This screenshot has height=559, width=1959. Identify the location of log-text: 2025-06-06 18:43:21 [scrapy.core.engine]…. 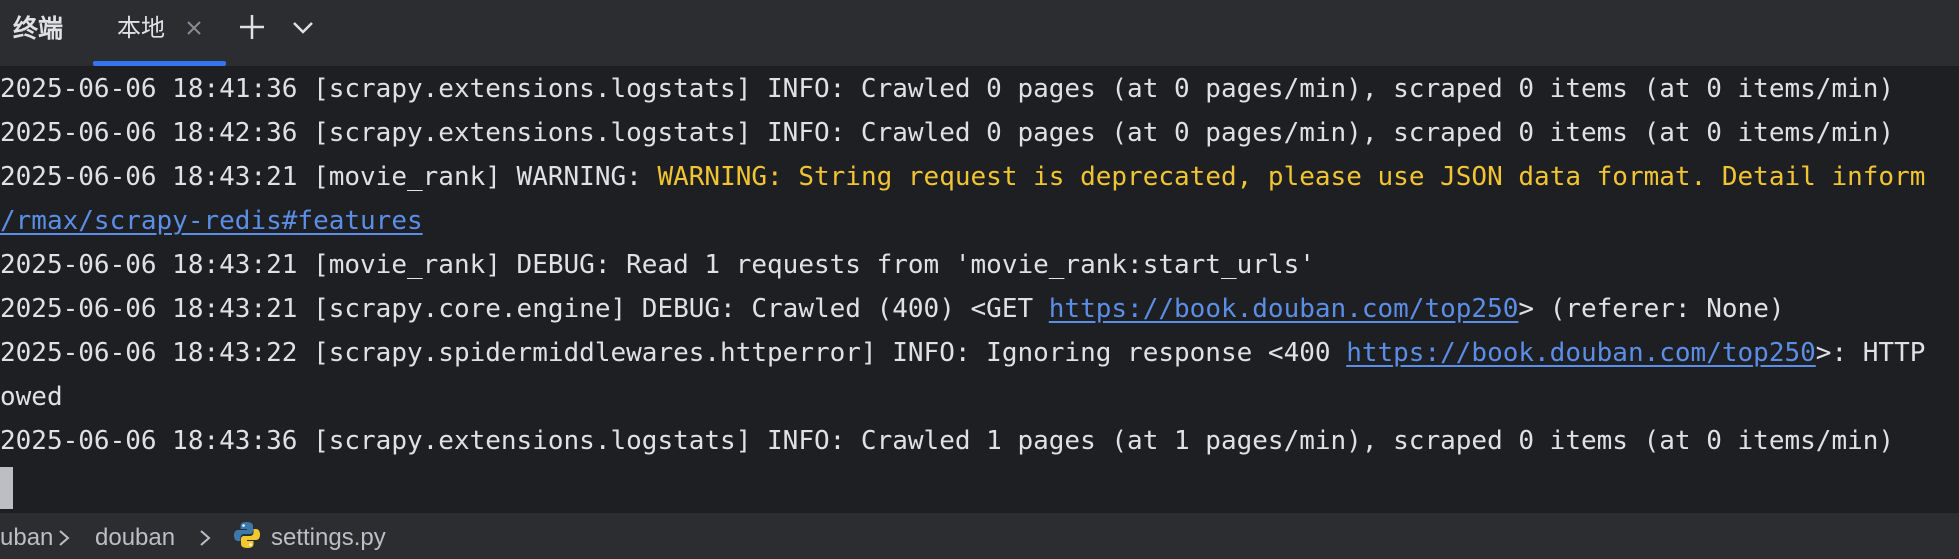
(524, 309).